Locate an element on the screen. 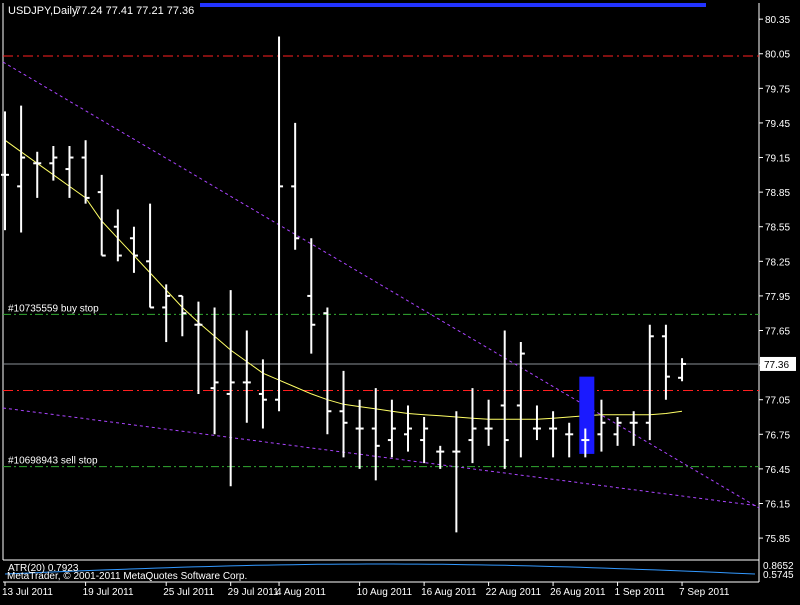  level-label-1: #10698943 sell stop is located at coordinates (53, 461).